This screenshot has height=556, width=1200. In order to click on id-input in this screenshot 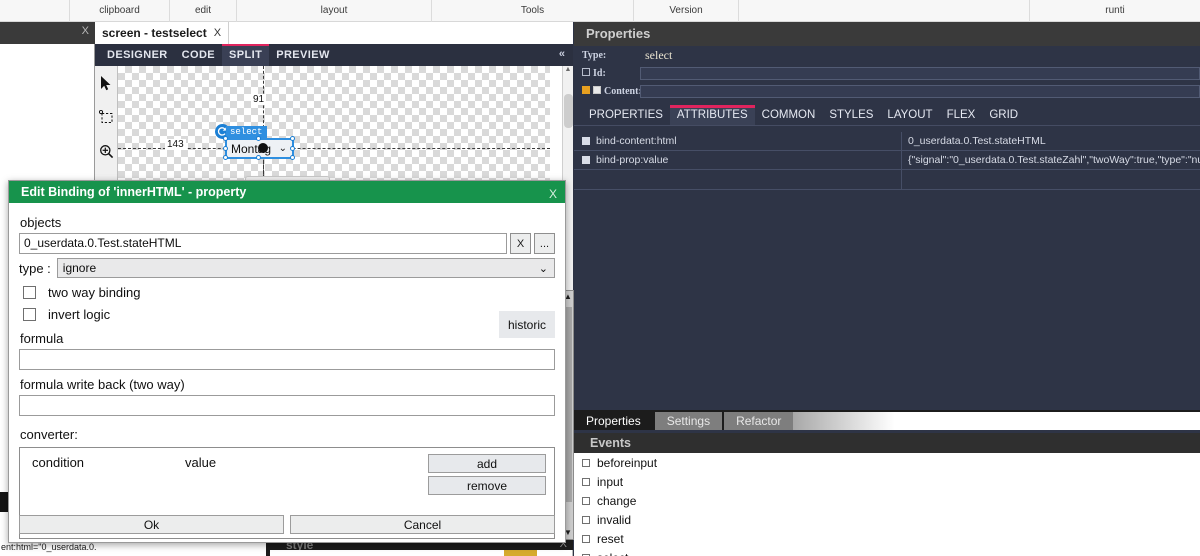, I will do `click(920, 73)`.